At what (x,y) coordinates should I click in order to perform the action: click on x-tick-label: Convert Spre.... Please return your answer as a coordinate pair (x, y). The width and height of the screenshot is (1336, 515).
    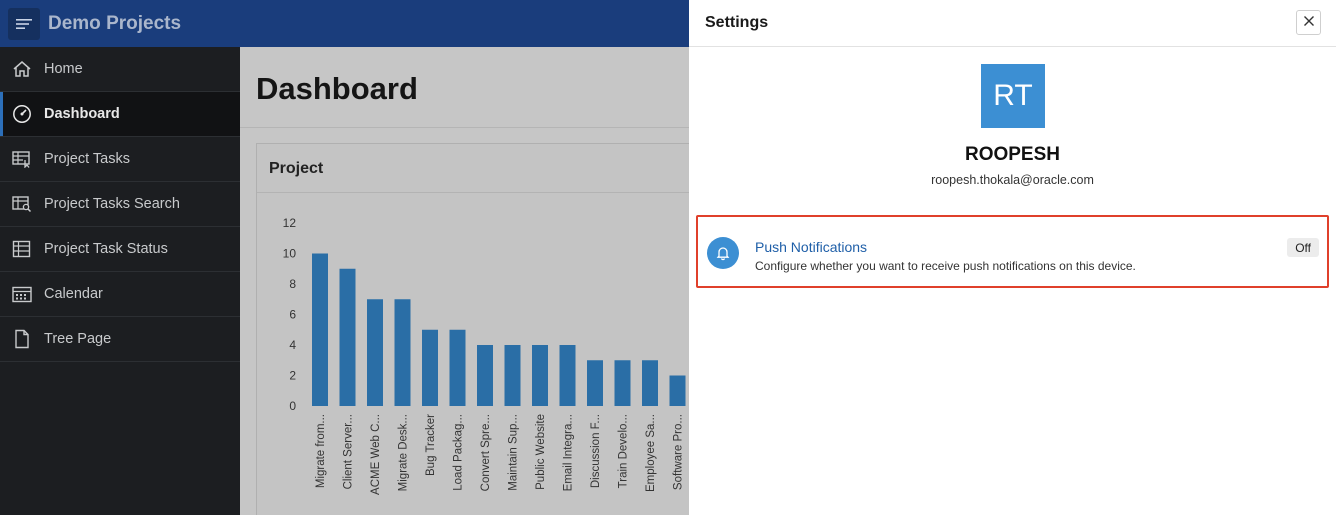
    Looking at the image, I should click on (486, 452).